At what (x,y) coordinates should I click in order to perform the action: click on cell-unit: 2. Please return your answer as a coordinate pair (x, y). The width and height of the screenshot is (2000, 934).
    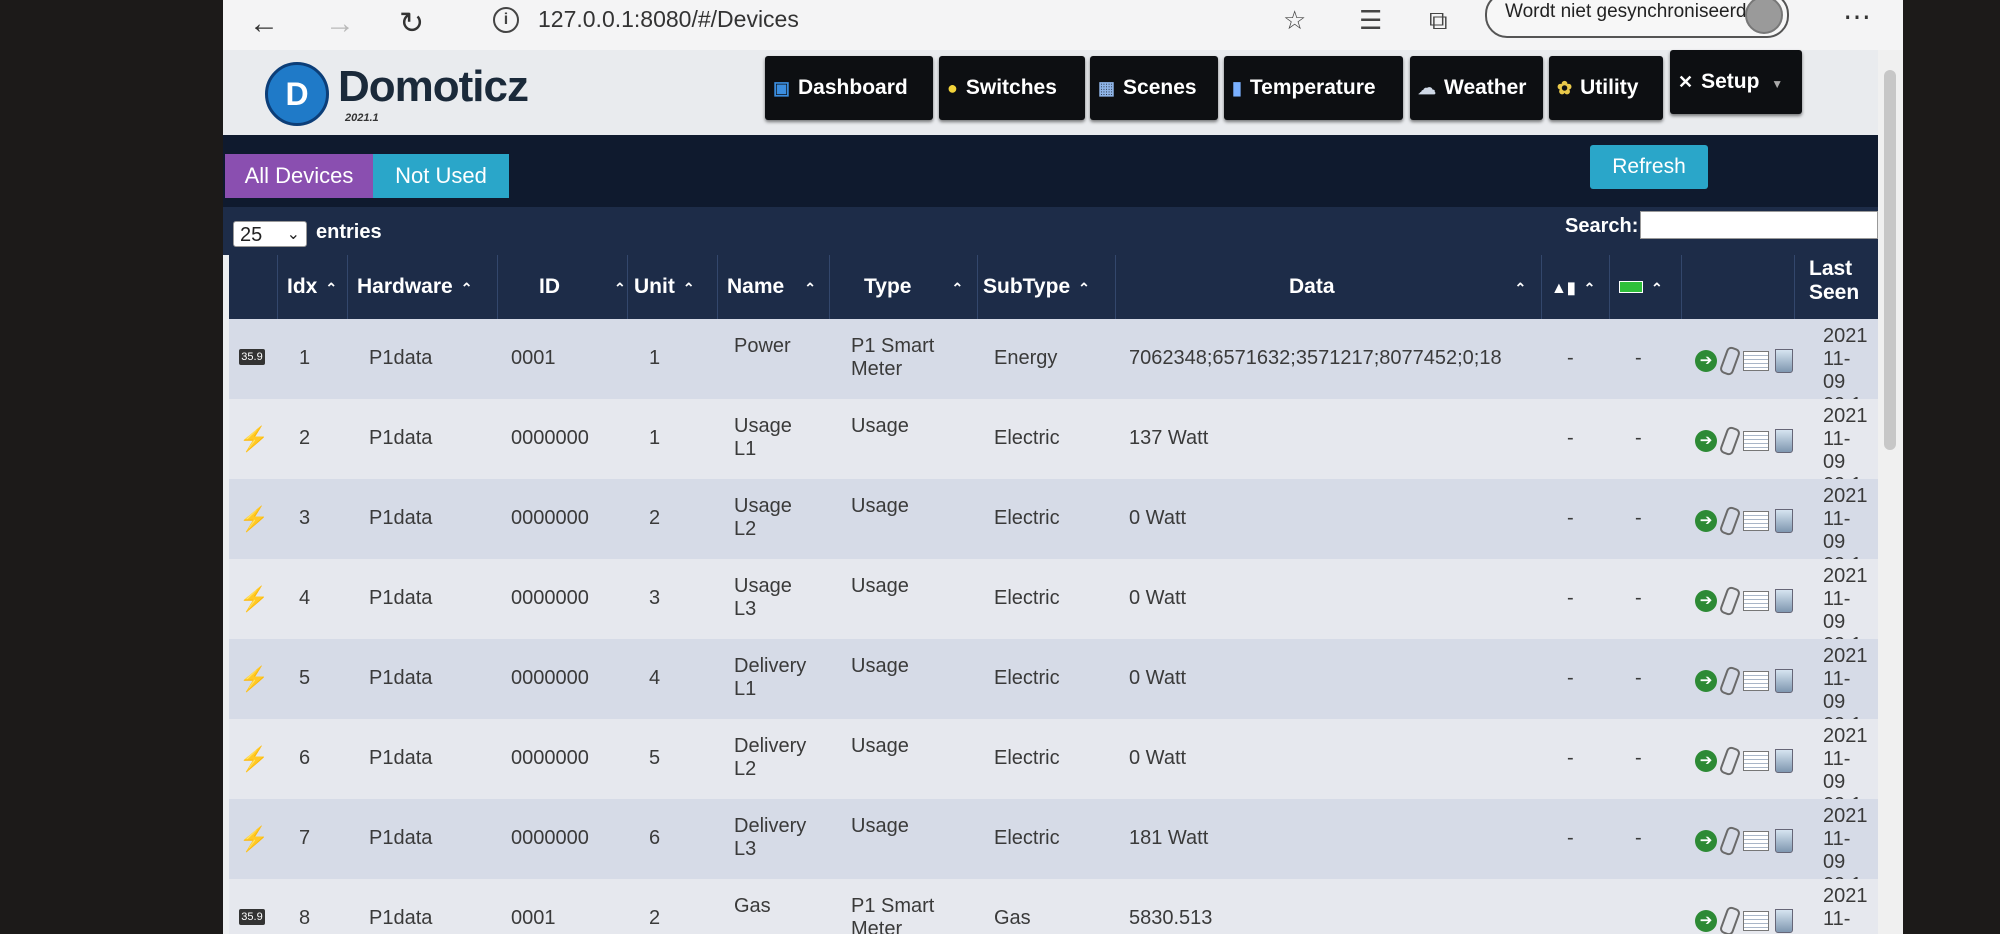
    Looking at the image, I should click on (655, 918).